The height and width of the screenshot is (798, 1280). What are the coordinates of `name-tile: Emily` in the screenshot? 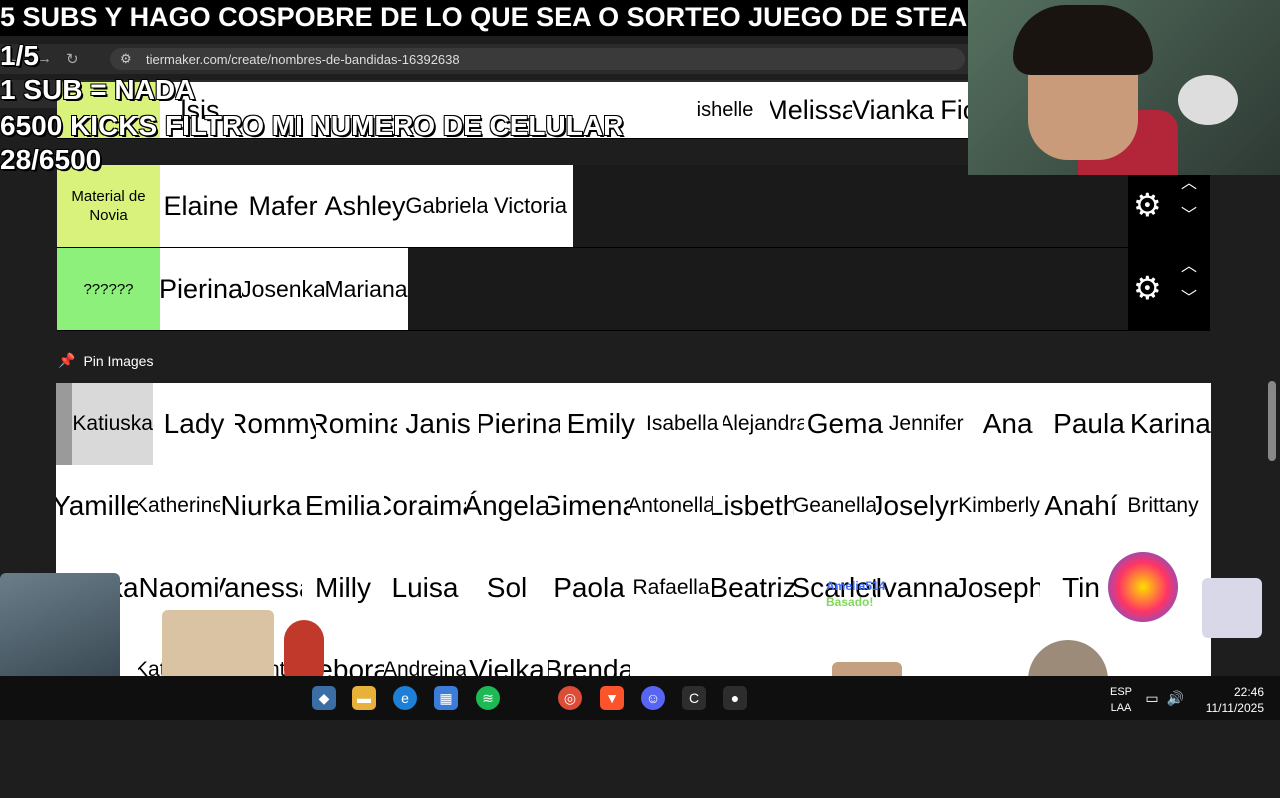 It's located at (600, 424).